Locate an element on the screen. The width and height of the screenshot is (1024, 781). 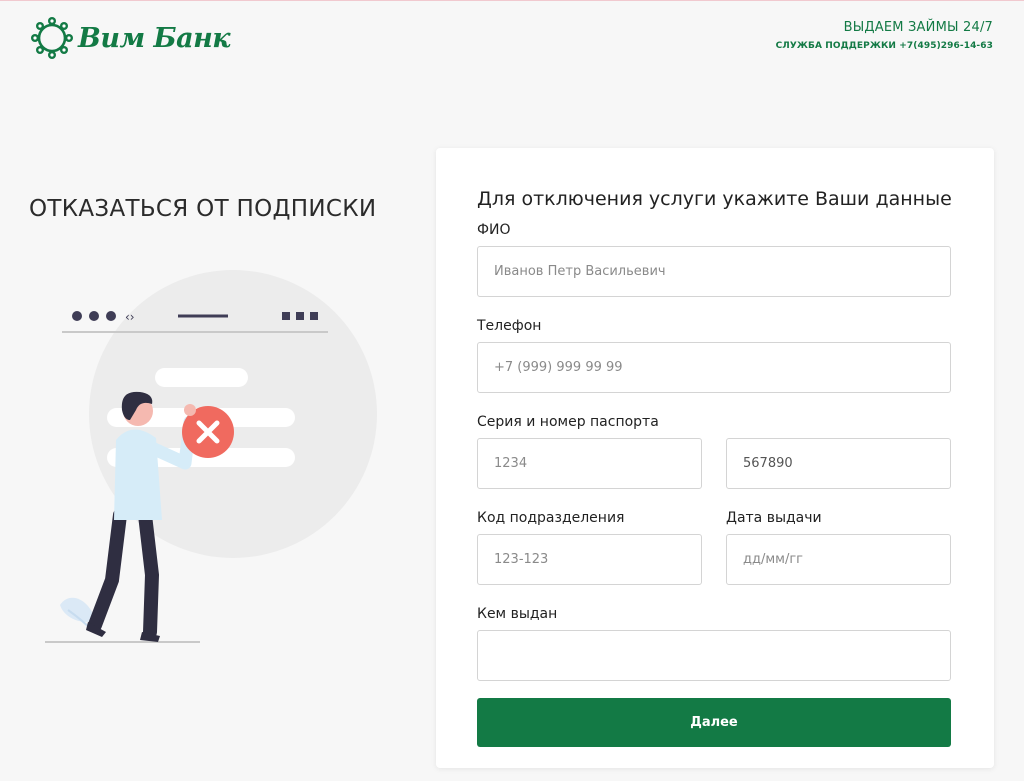
division-code-input is located at coordinates (589, 559).